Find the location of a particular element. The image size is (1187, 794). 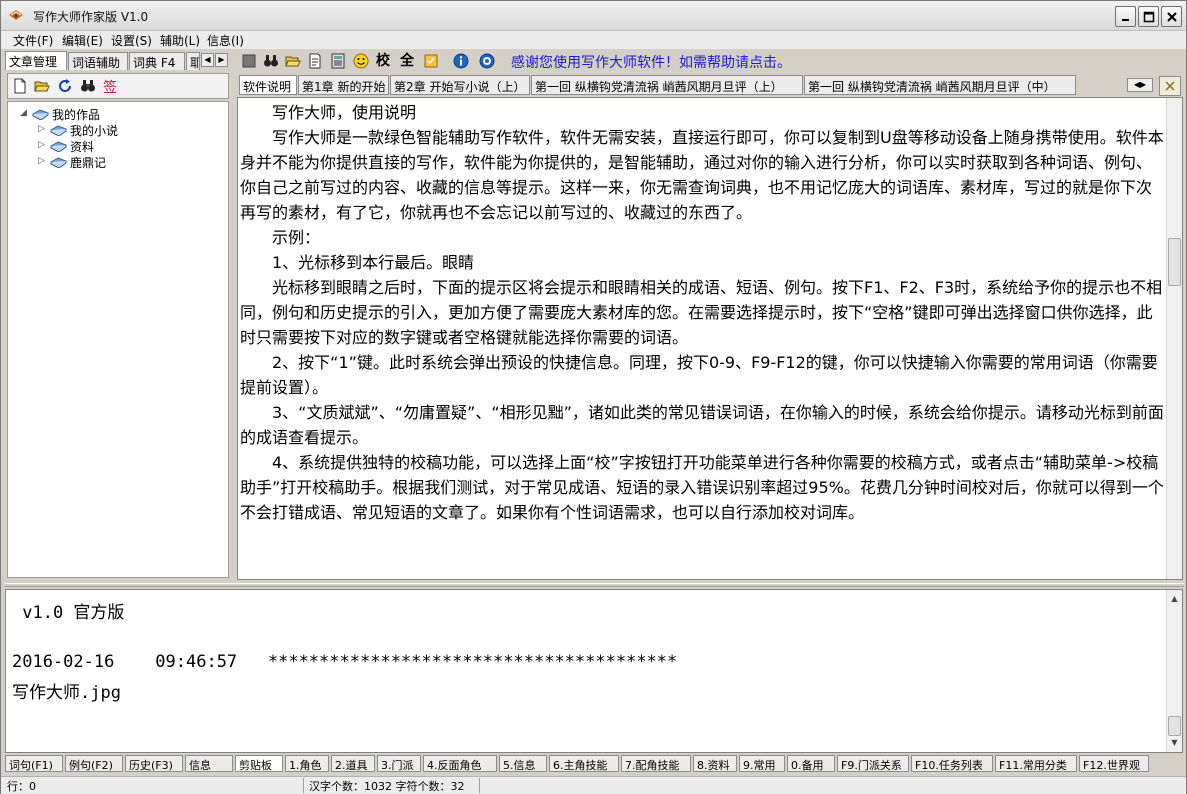

title-bar: 写作大师作家版 V1.0 is located at coordinates (593, 16).